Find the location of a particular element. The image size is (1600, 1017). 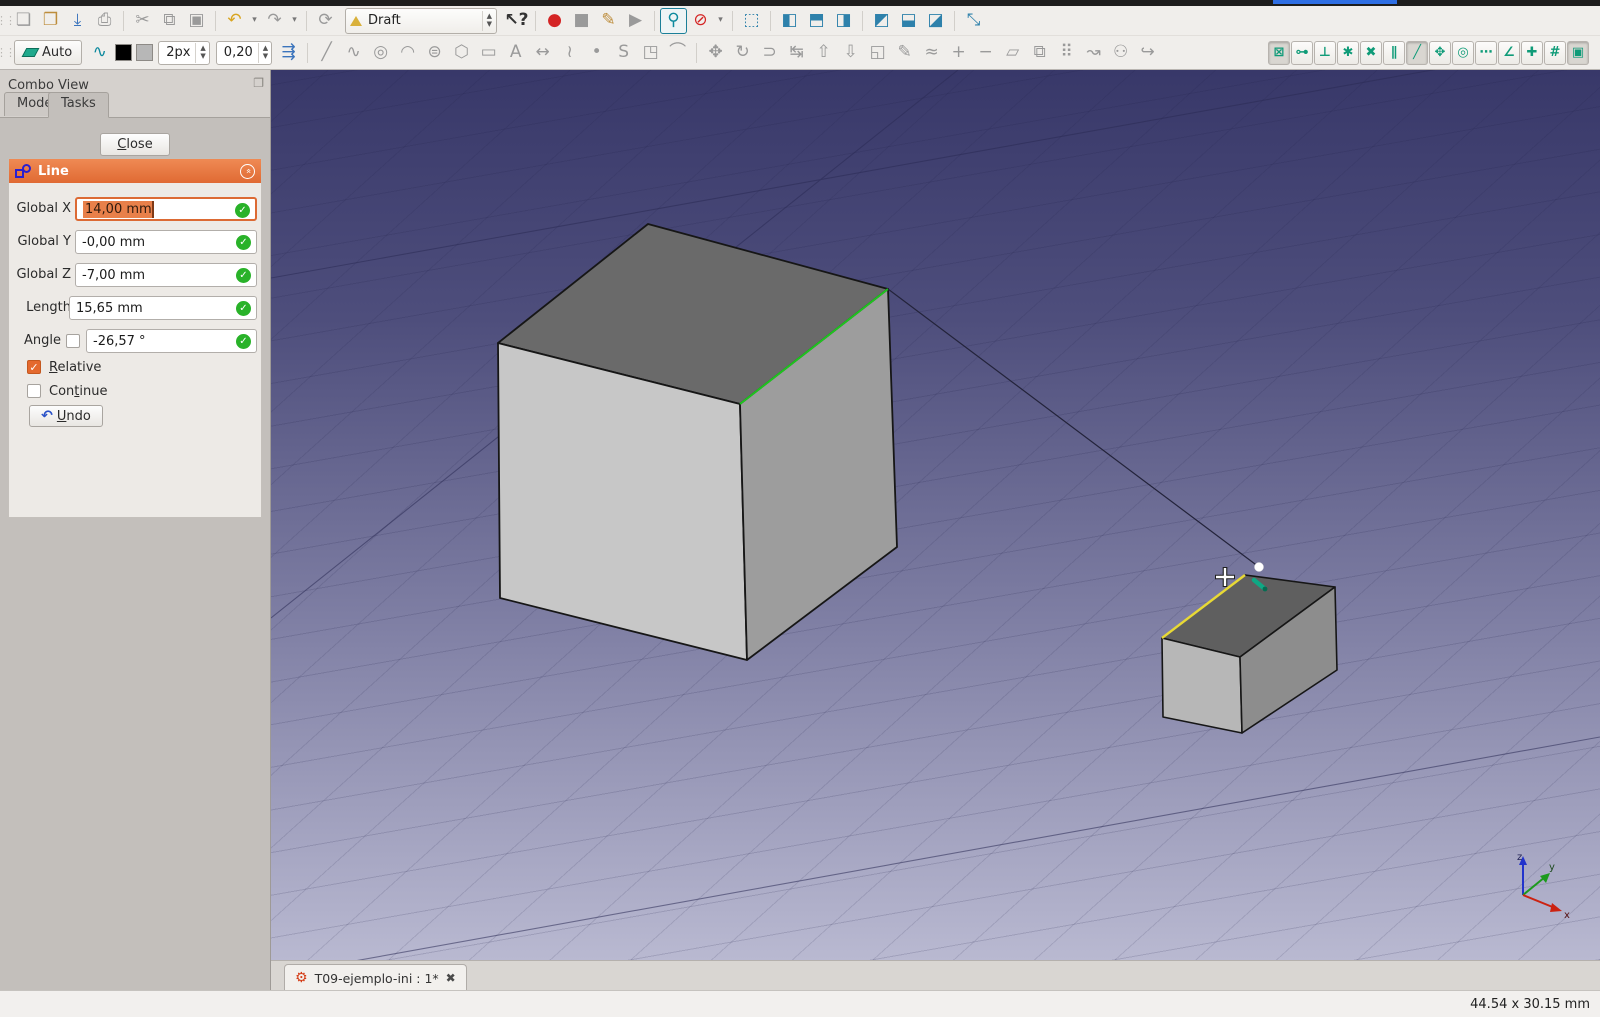

macro-stop-button: ■ is located at coordinates (581, 21).